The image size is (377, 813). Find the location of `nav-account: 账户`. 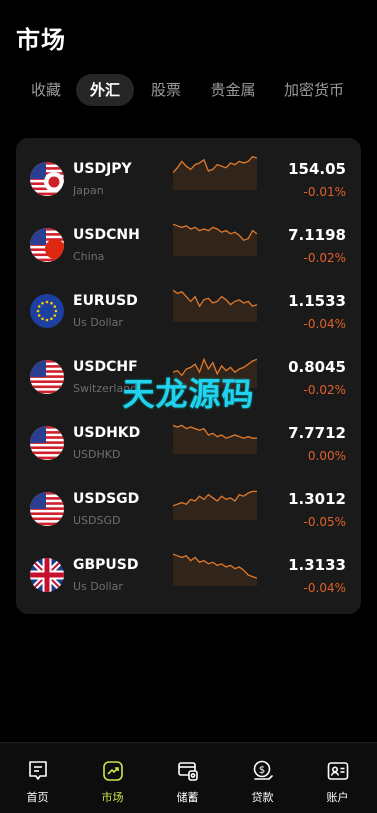

nav-account: 账户 is located at coordinates (337, 778).